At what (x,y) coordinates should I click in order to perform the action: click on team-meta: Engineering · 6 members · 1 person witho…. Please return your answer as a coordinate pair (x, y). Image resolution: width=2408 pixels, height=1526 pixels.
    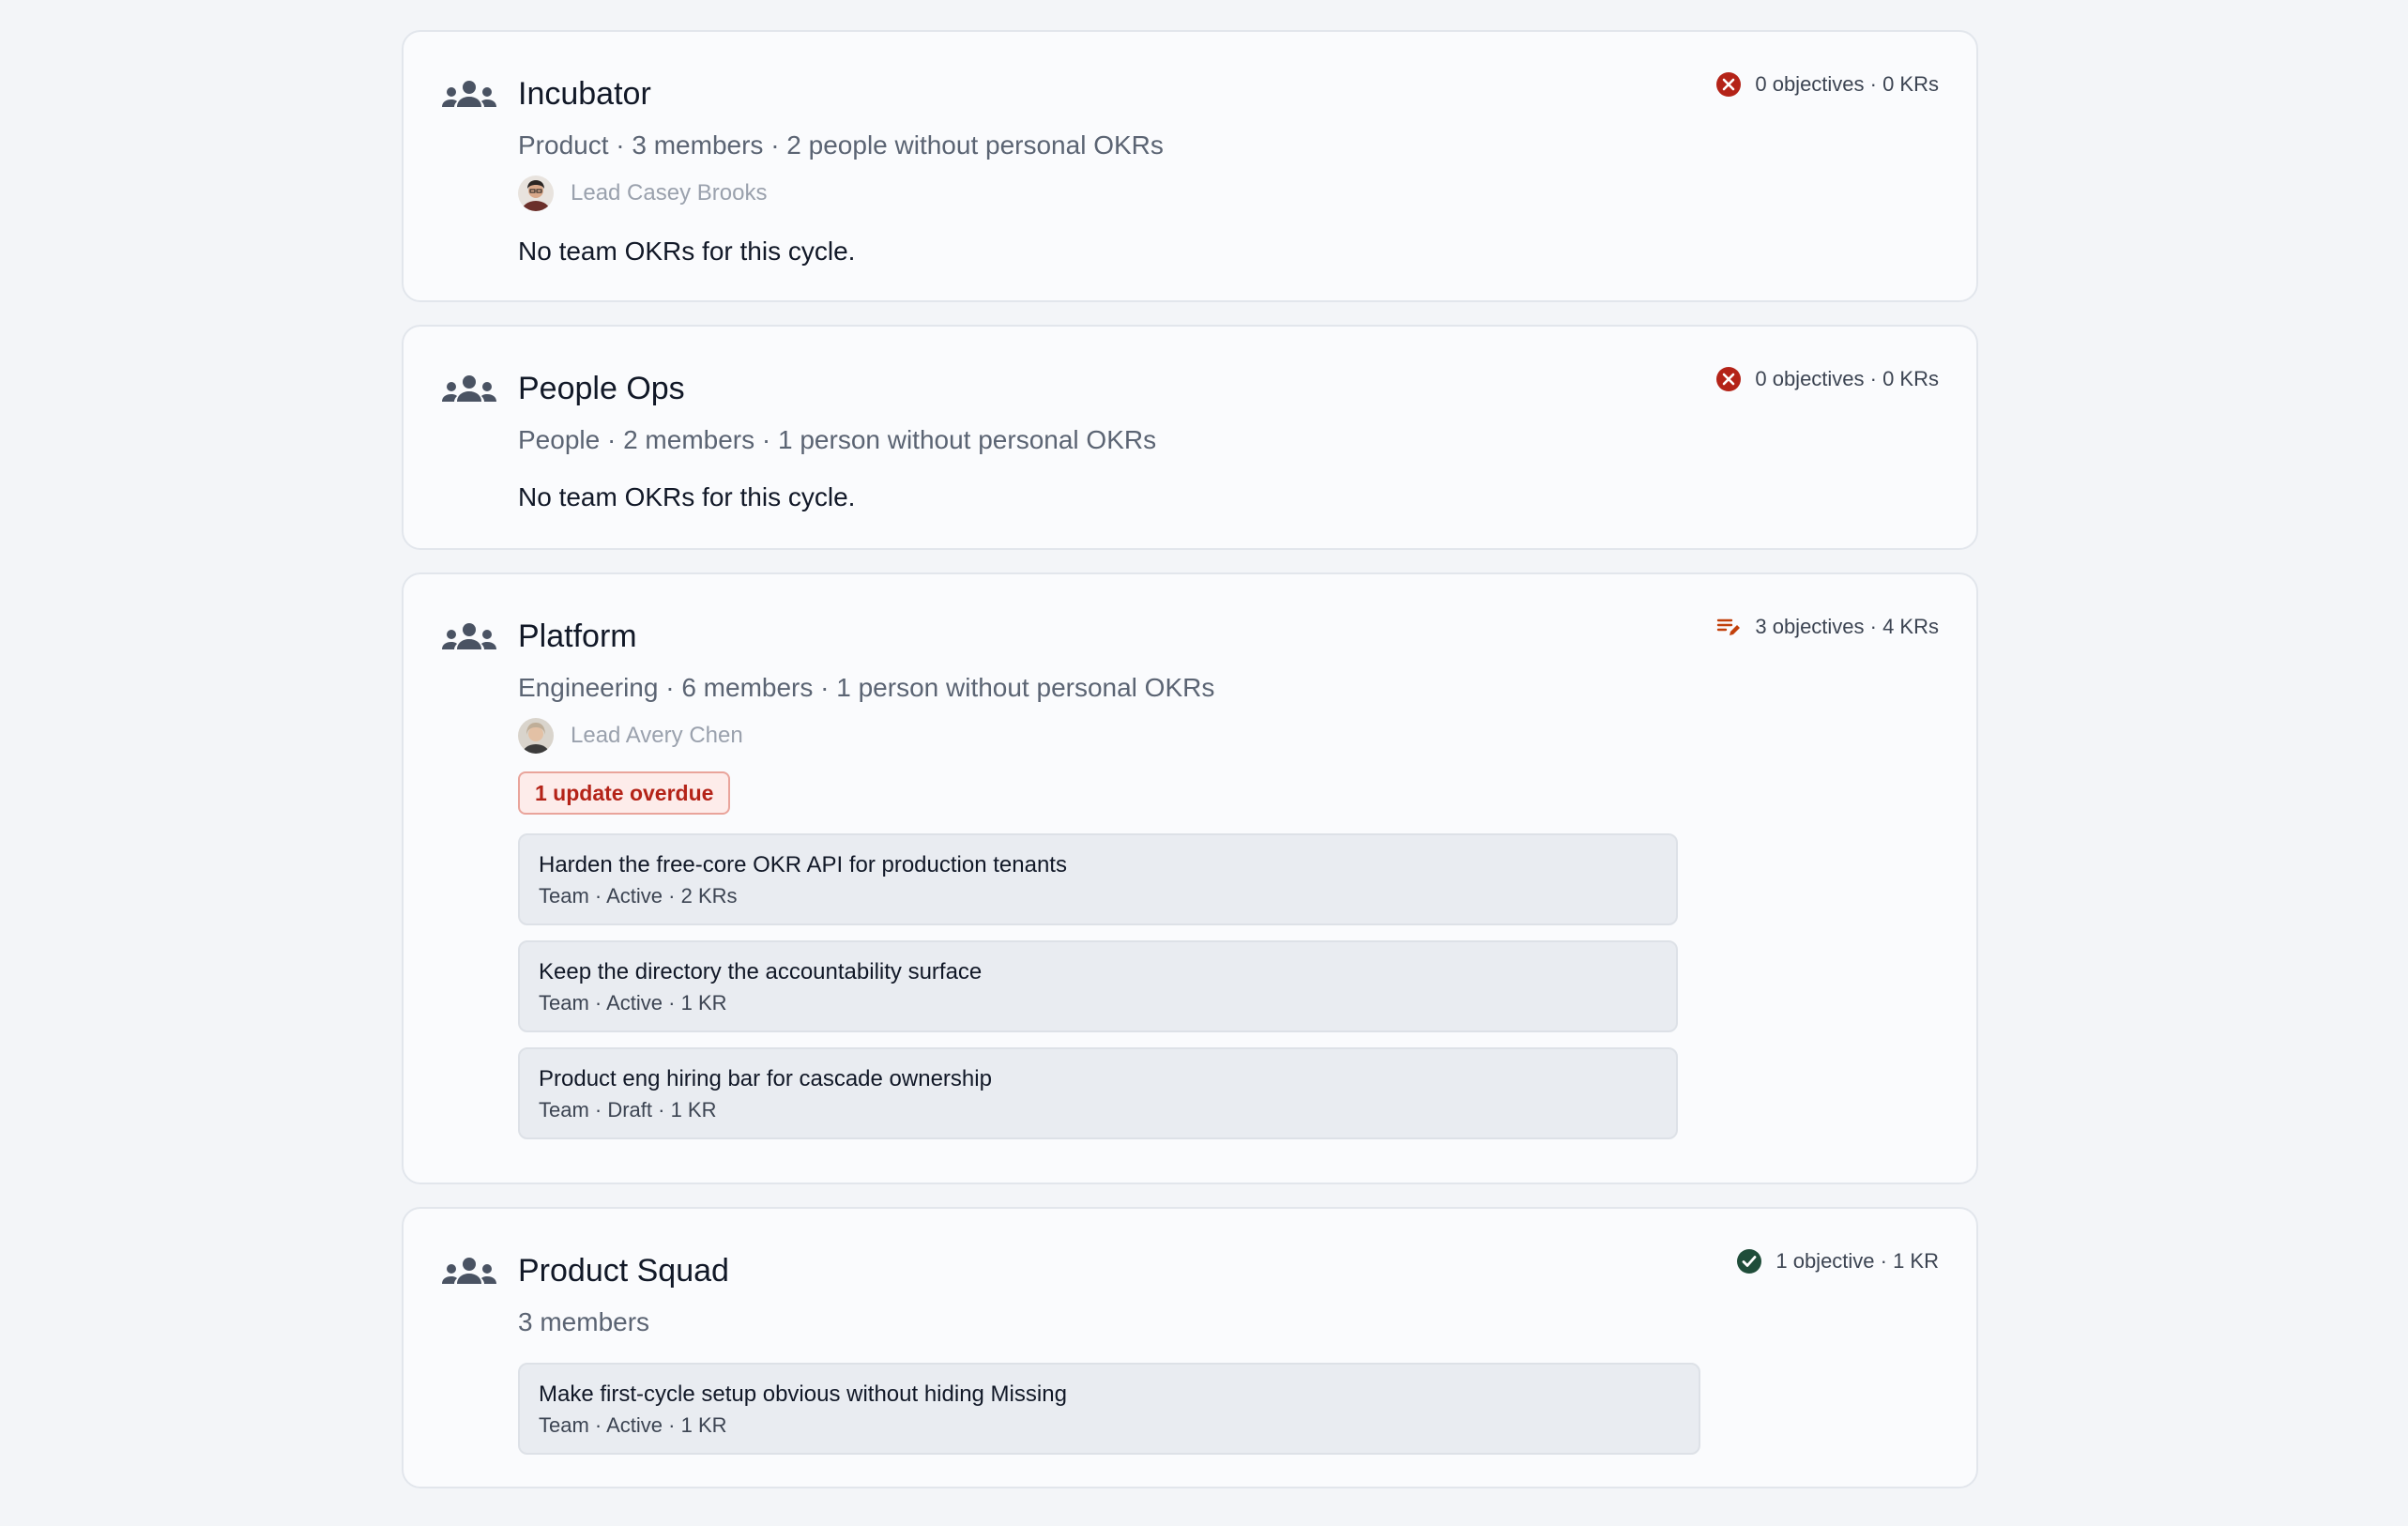
    Looking at the image, I should click on (866, 687).